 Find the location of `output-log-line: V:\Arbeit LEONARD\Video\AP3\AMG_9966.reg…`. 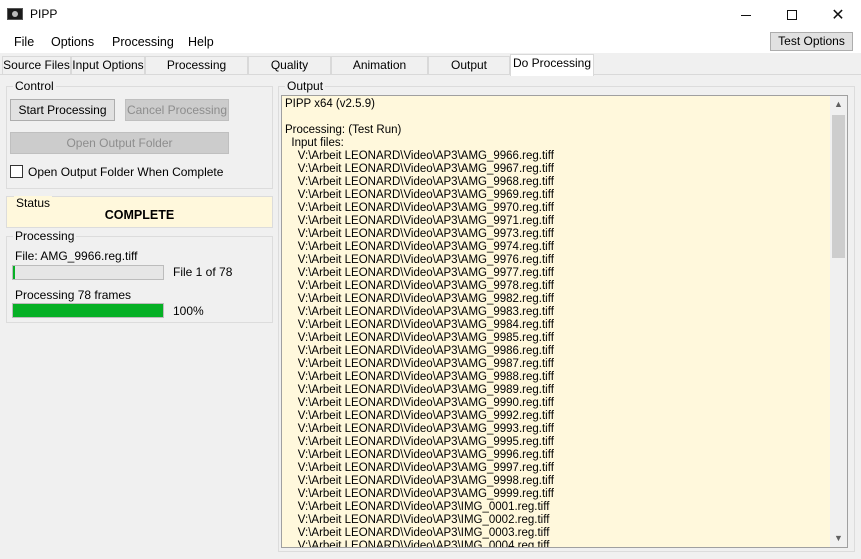

output-log-line: V:\Arbeit LEONARD\Video\AP3\AMG_9966.reg… is located at coordinates (419, 156).